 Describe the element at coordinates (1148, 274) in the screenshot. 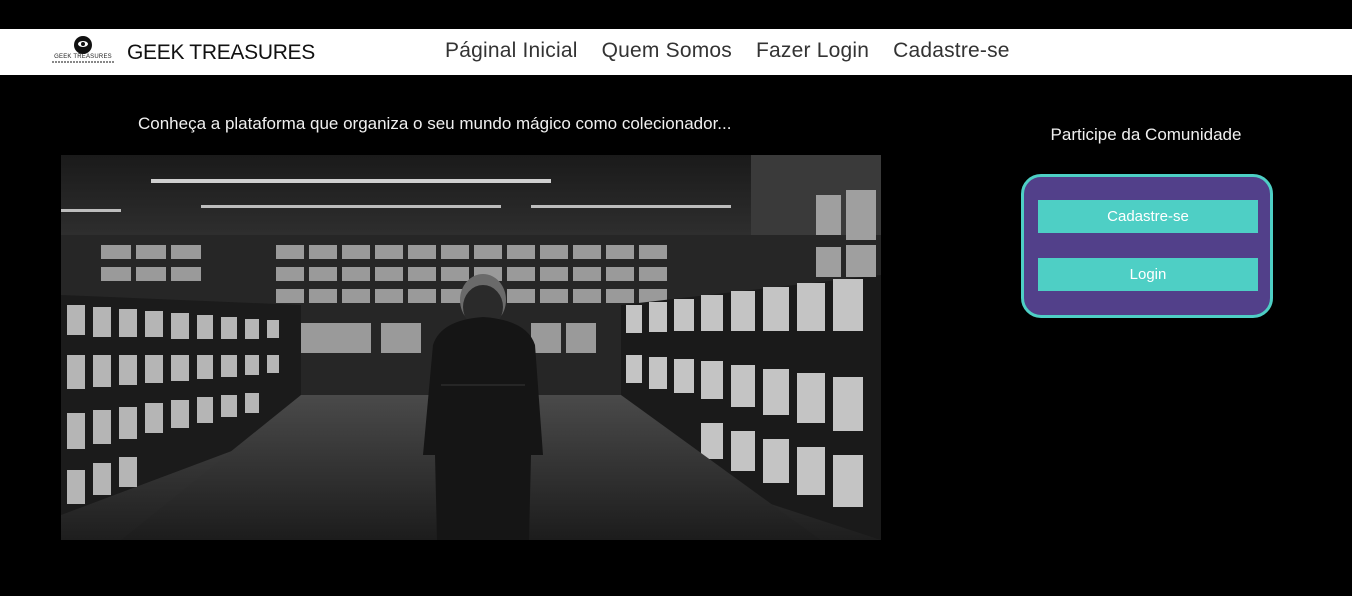

I see `login-button: Login` at that location.